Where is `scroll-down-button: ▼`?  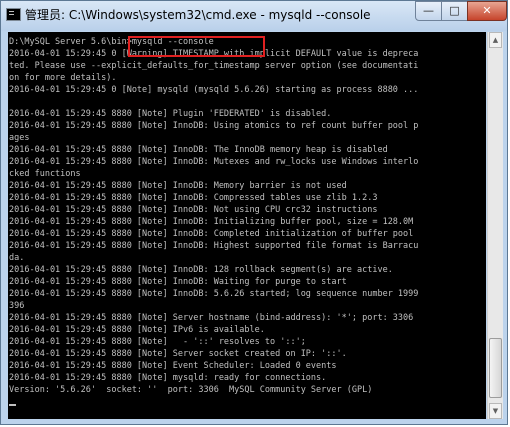 scroll-down-button: ▼ is located at coordinates (495, 411).